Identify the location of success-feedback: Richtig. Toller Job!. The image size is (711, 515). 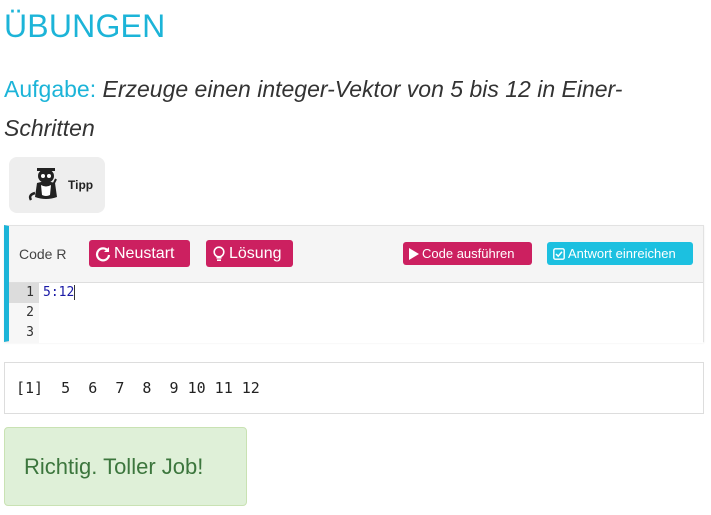
(125, 466).